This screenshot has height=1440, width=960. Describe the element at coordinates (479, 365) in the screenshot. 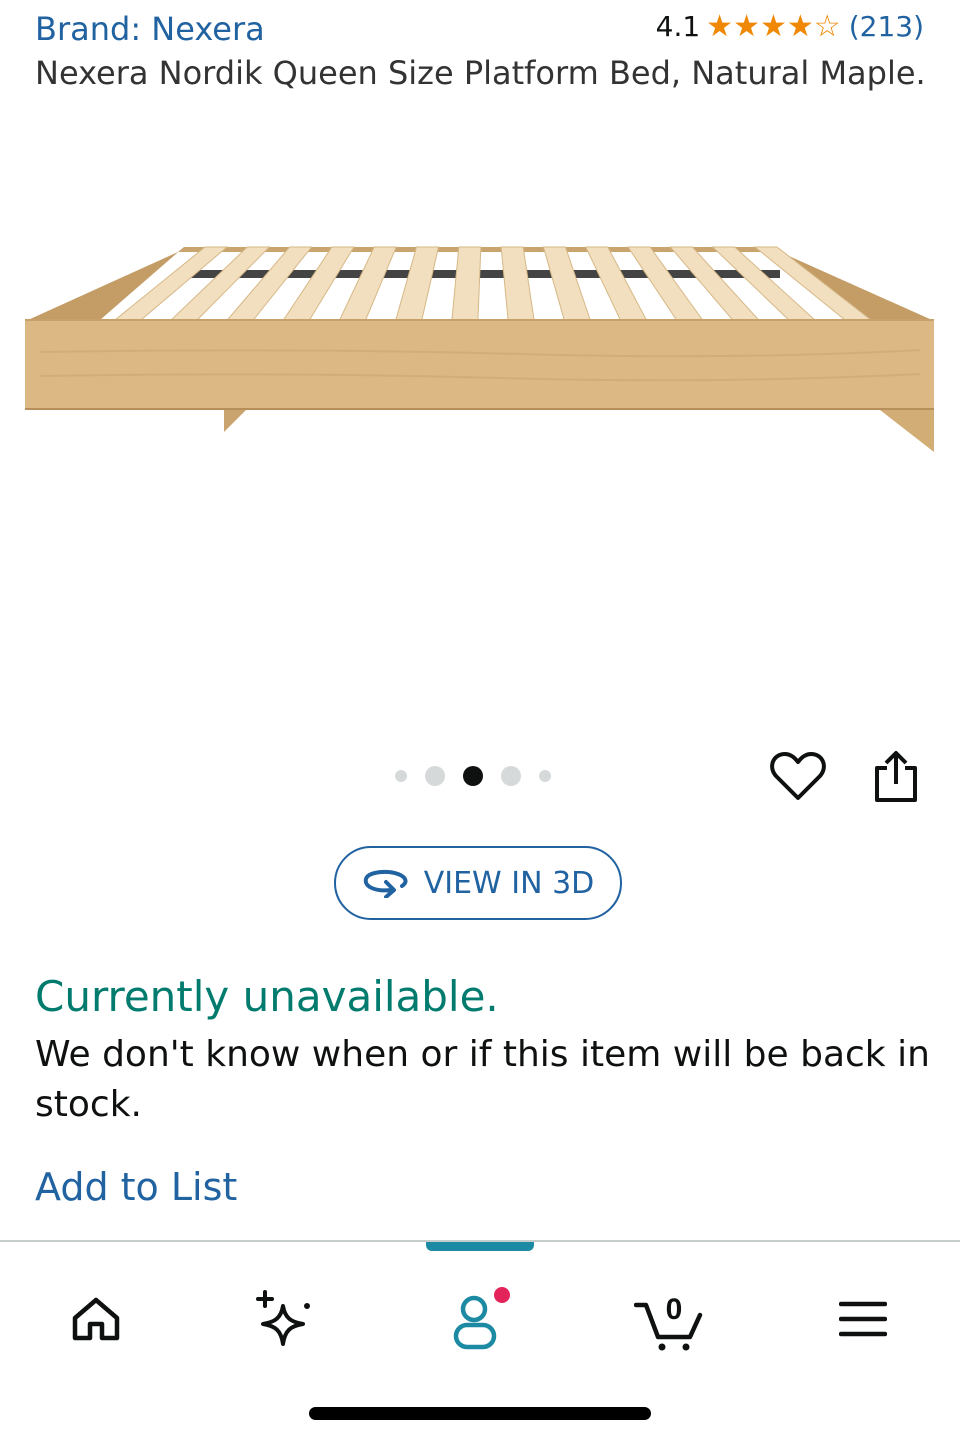

I see `bed-frame-front` at that location.